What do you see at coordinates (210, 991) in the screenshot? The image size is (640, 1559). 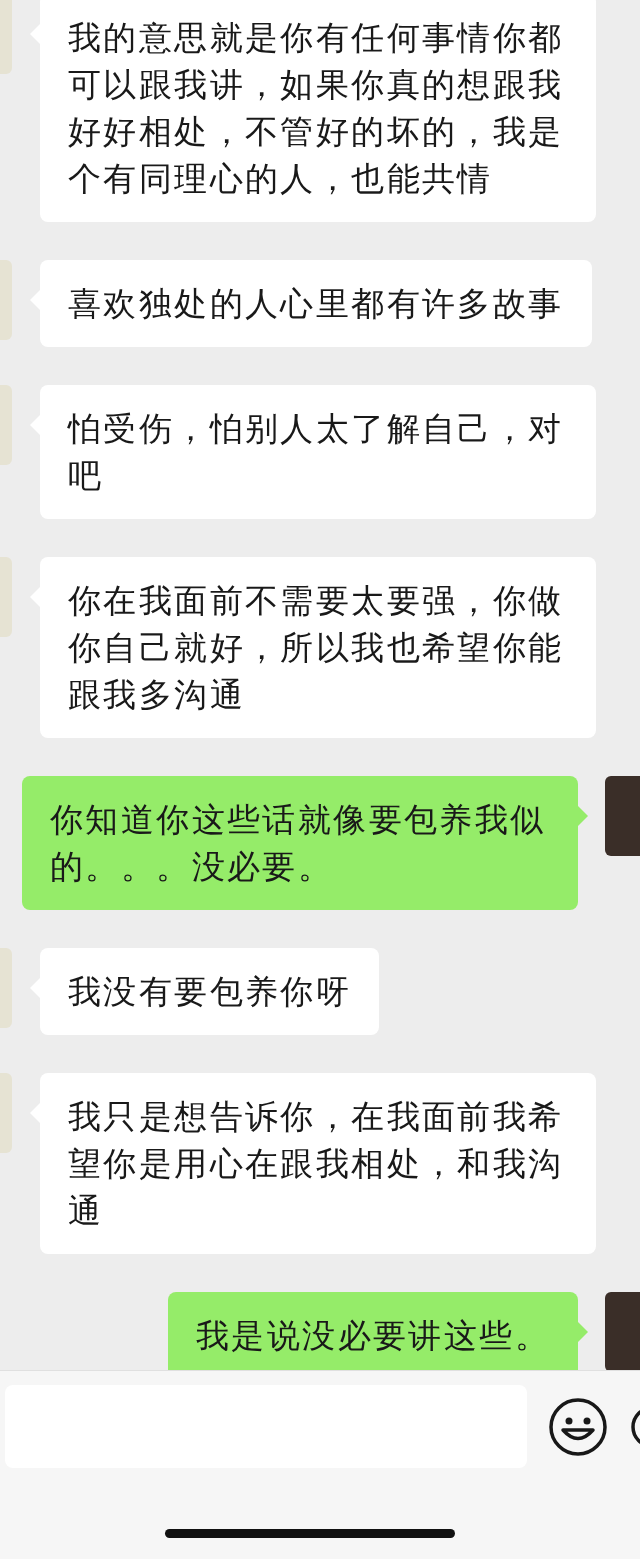 I see `message-bubble: 我没有要包养你呀` at bounding box center [210, 991].